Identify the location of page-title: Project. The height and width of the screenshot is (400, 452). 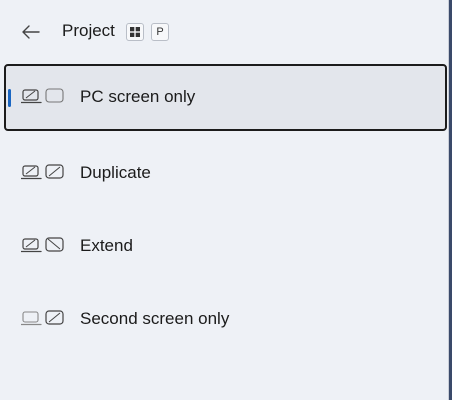
(88, 30).